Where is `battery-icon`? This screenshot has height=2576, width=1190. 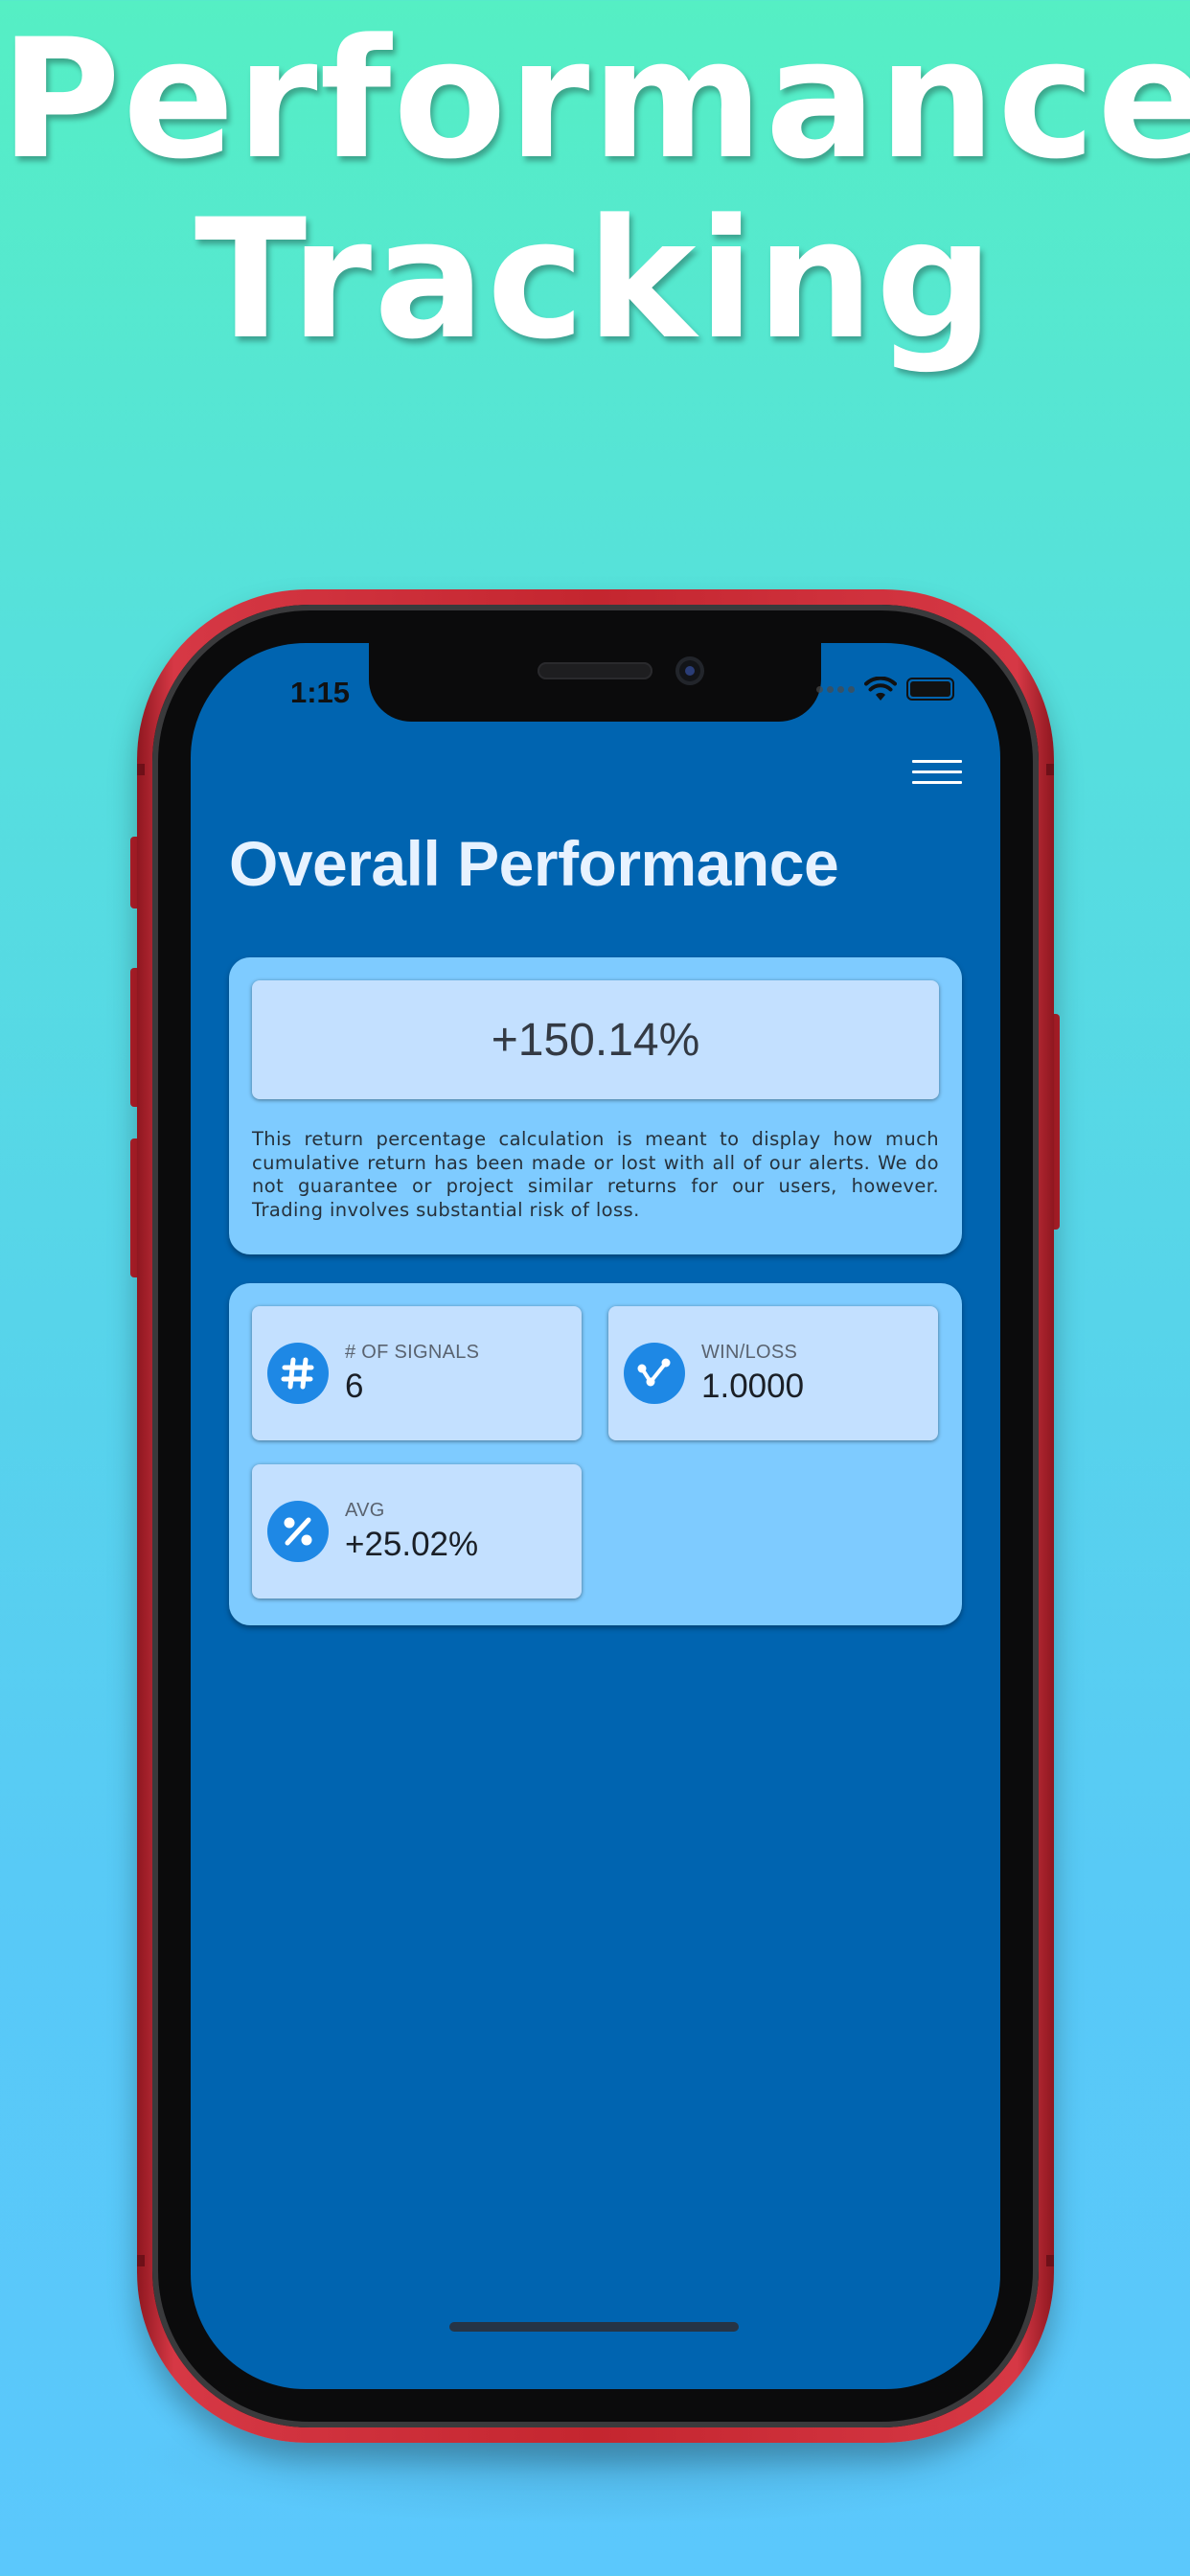
battery-icon is located at coordinates (930, 689).